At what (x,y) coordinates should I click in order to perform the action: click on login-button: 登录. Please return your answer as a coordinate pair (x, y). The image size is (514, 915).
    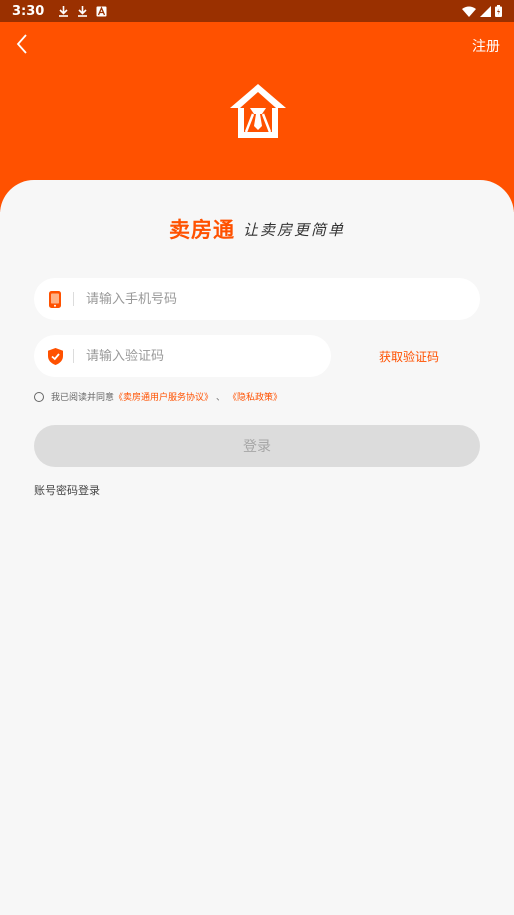
    Looking at the image, I should click on (257, 446).